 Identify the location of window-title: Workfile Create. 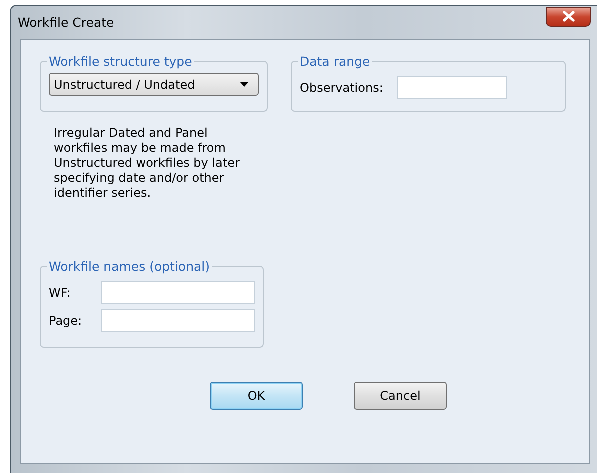
(66, 22).